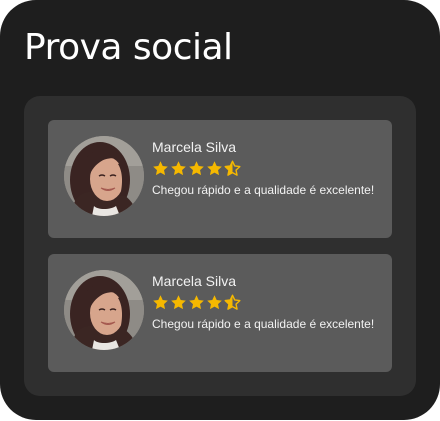 This screenshot has width=440, height=421. Describe the element at coordinates (128, 47) in the screenshot. I see `widget-title: Prova social` at that location.